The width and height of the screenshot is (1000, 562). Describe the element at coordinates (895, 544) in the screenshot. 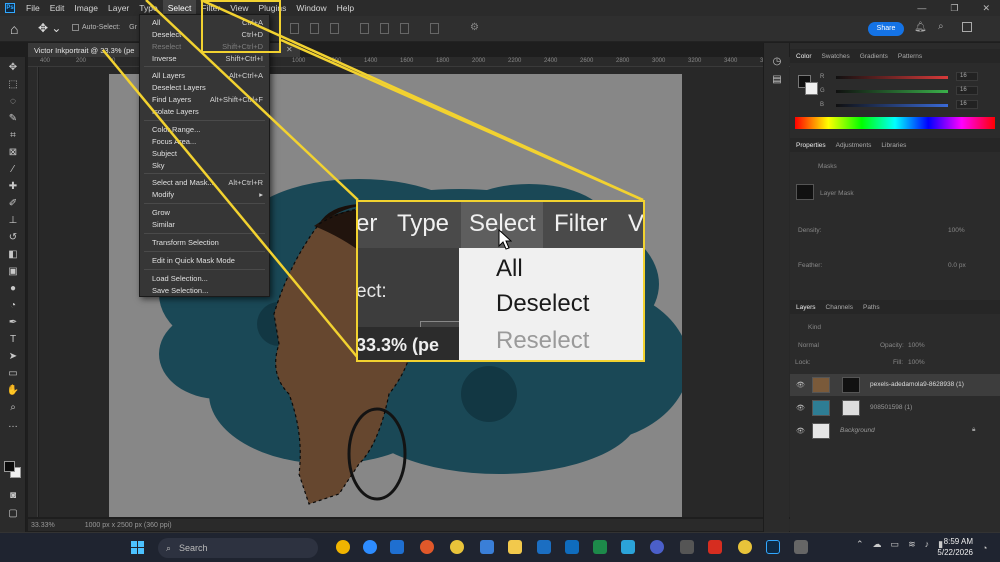

I see `display-icon: ▭` at that location.